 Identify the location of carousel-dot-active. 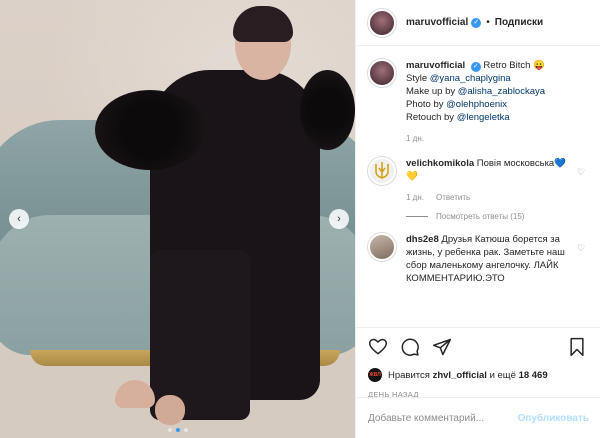
(177, 430).